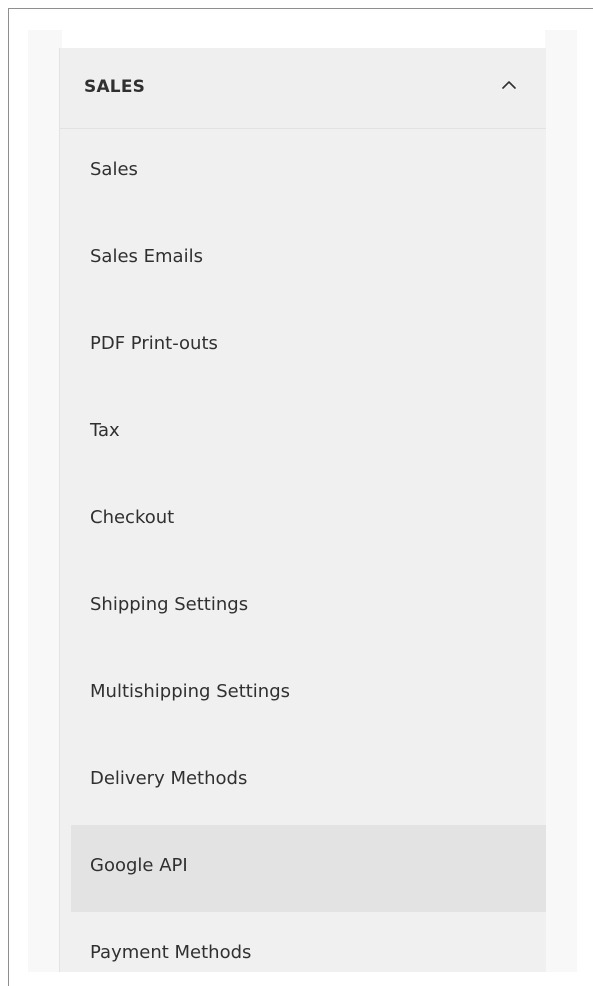 Image resolution: width=593 pixels, height=986 pixels. What do you see at coordinates (154, 343) in the screenshot?
I see `menu-item-label: PDF Print-outs` at bounding box center [154, 343].